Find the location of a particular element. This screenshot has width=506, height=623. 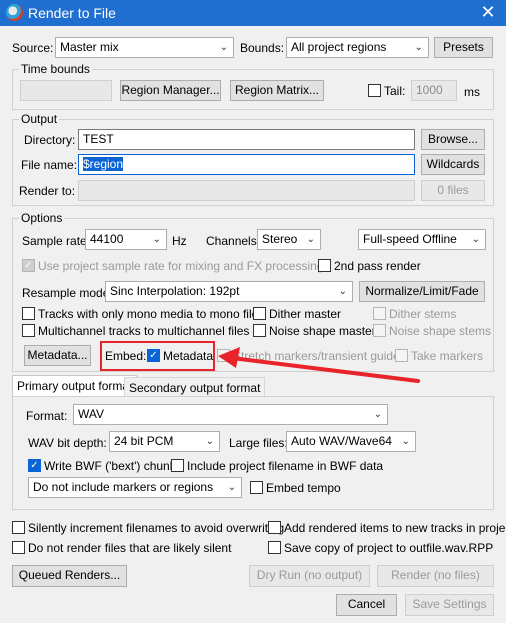

annotation-arrow is located at coordinates (319, 365).